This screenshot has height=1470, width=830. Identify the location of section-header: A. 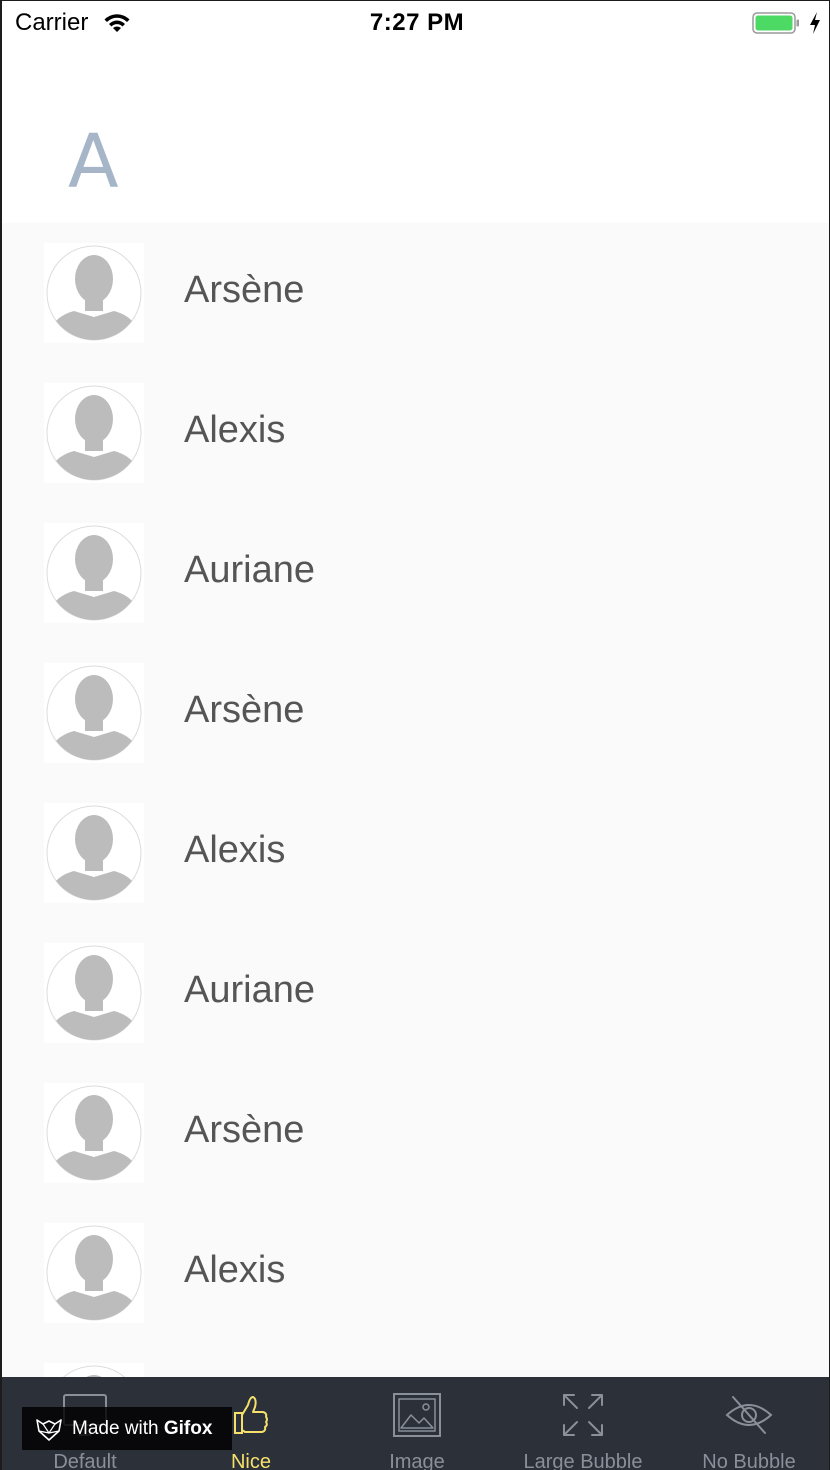
(415, 134).